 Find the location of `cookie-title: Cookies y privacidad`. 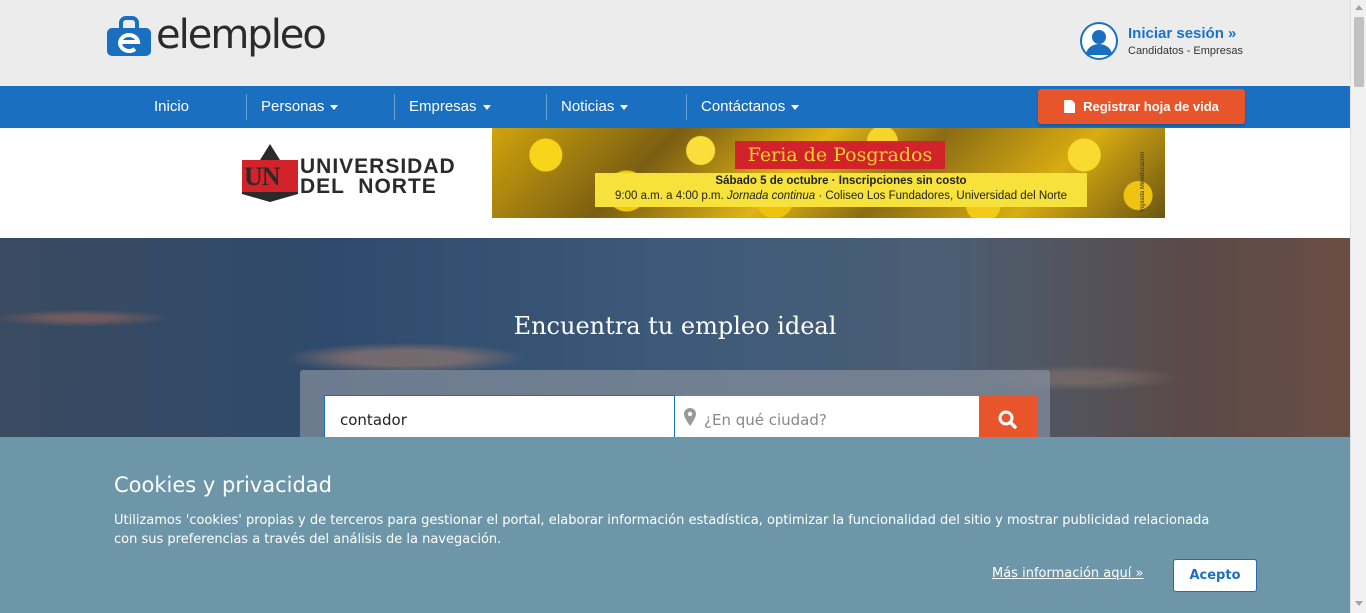

cookie-title: Cookies y privacidad is located at coordinates (223, 485).